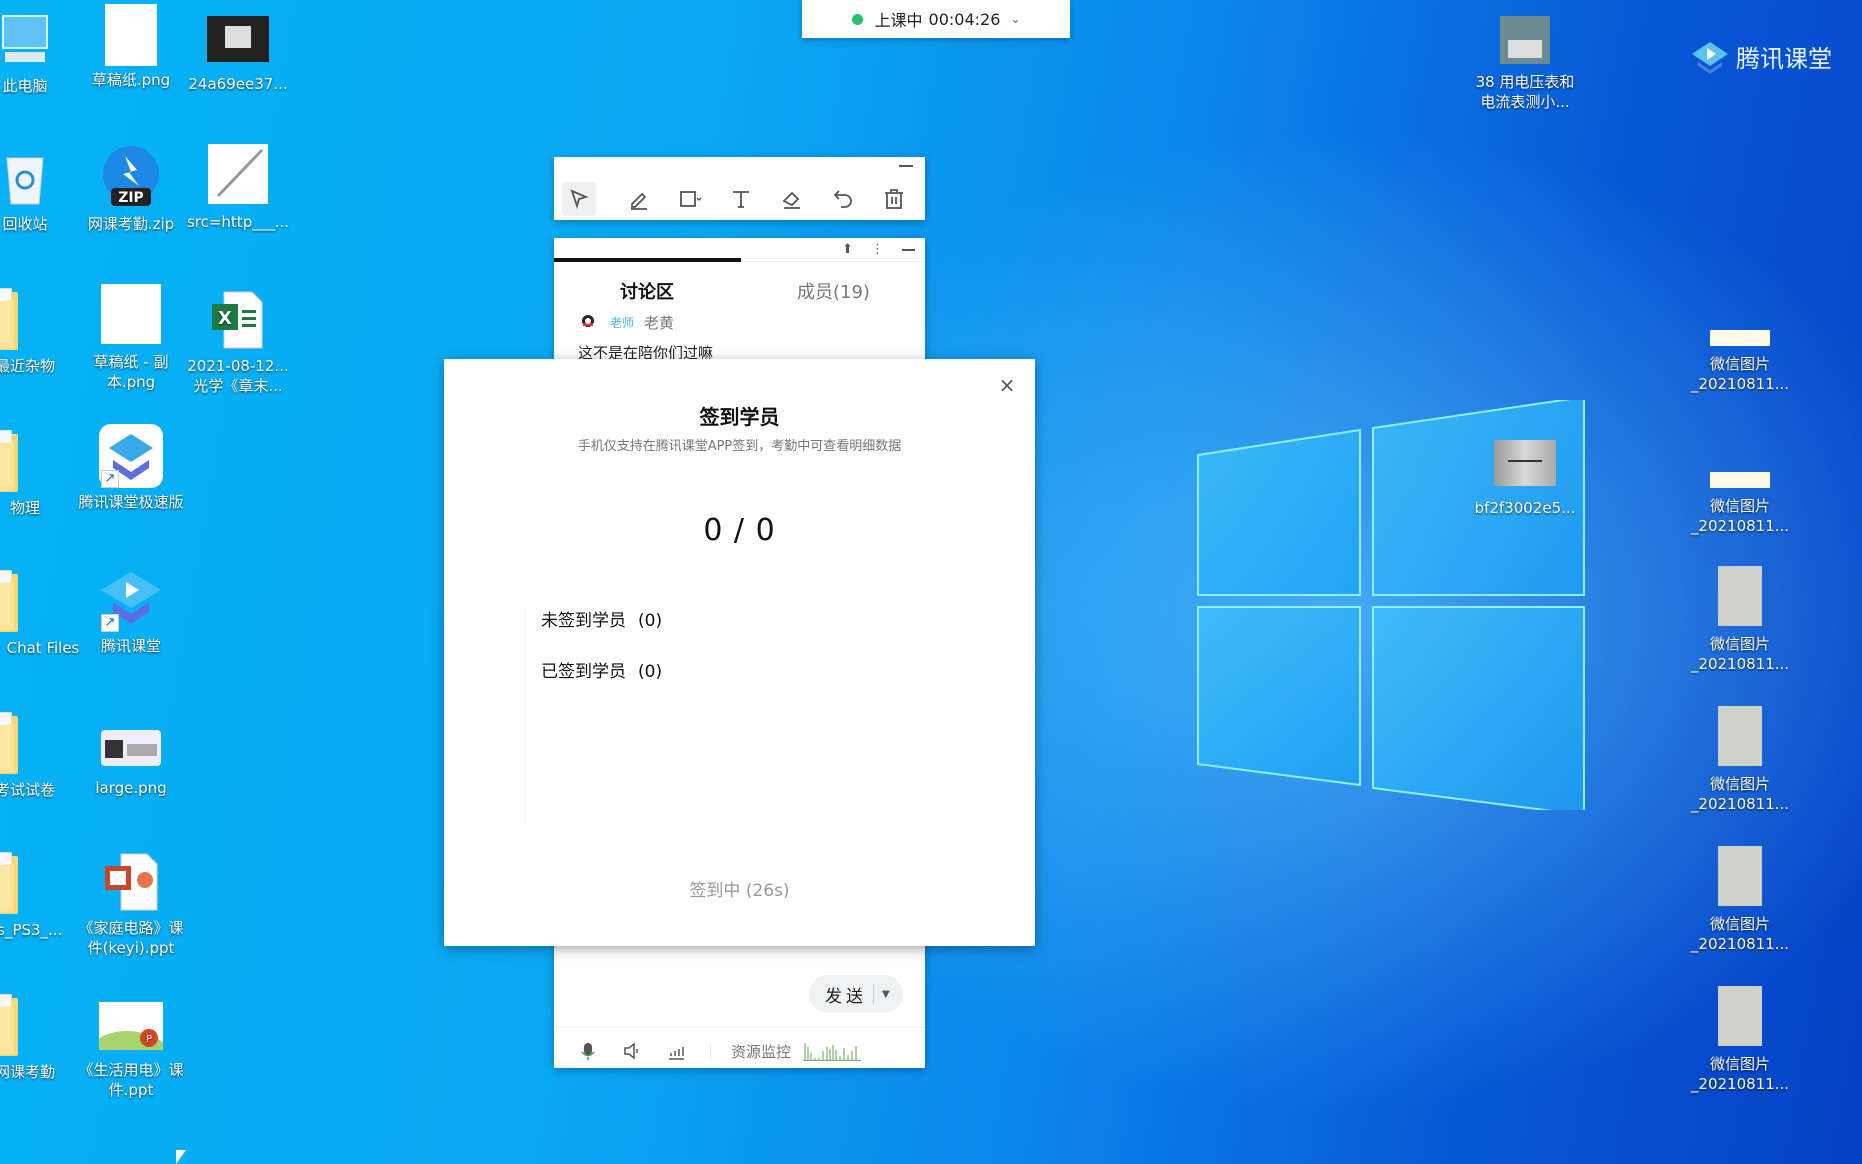 The height and width of the screenshot is (1164, 1862). Describe the element at coordinates (638, 199) in the screenshot. I see `pen-tool-button` at that location.